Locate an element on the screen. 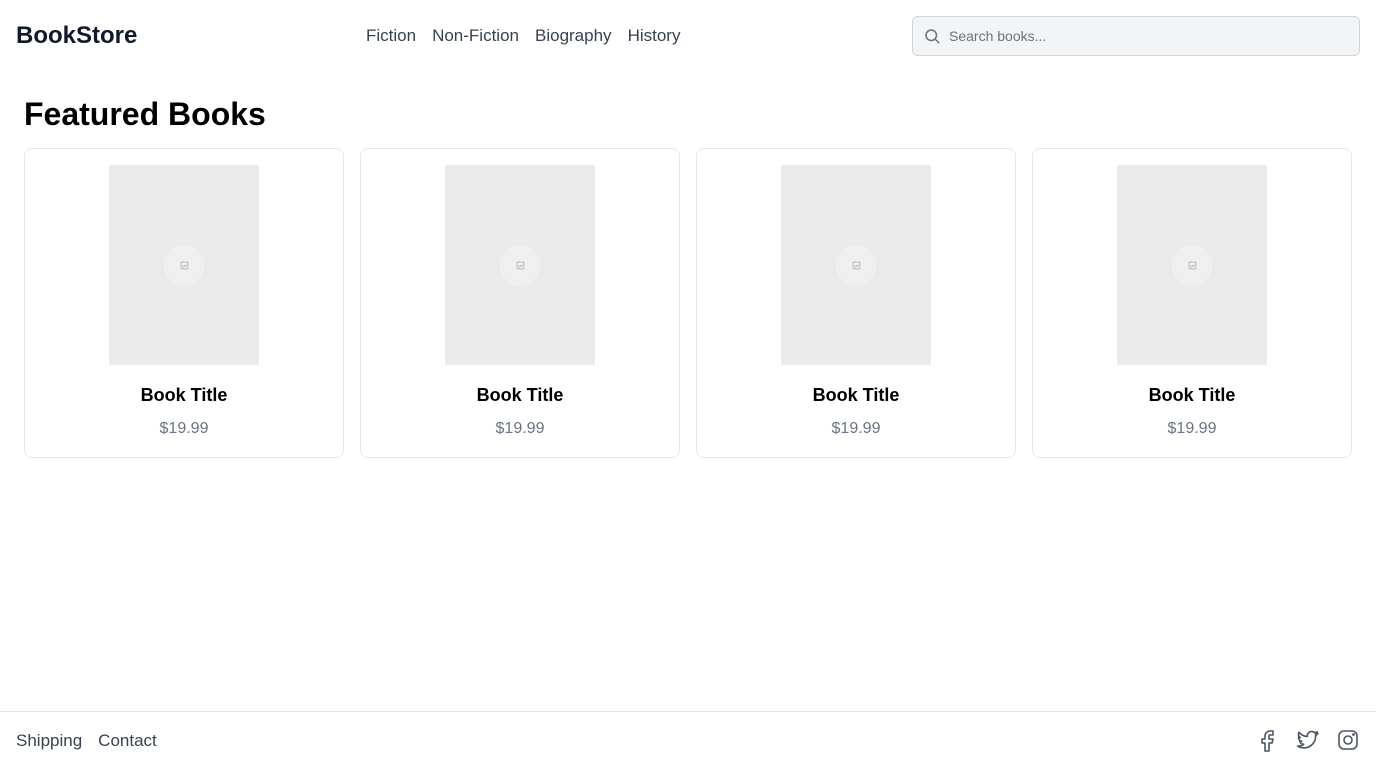  footer-link-shipping: Shipping is located at coordinates (49, 741).